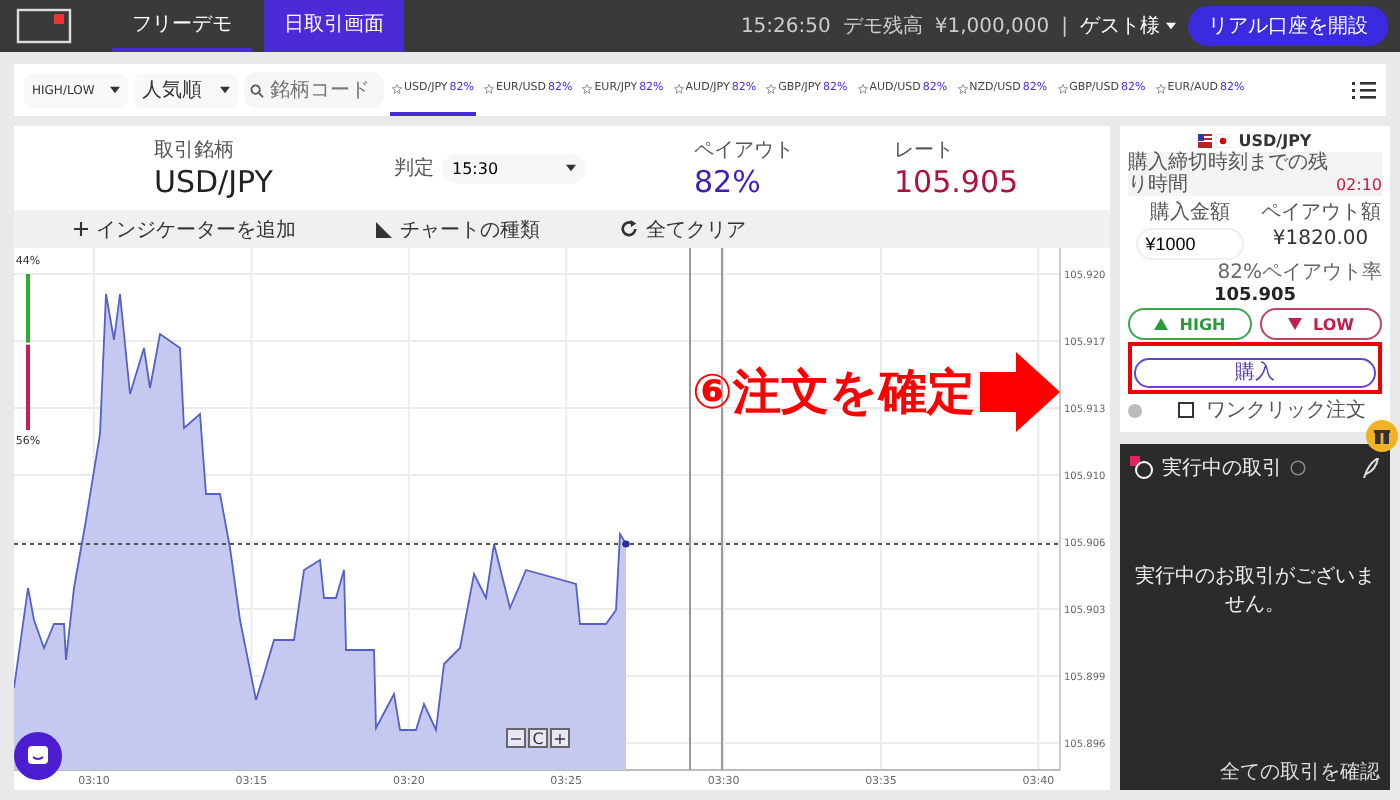  Describe the element at coordinates (1288, 26) in the screenshot. I see `open-account-button: リアル口座を開設` at that location.